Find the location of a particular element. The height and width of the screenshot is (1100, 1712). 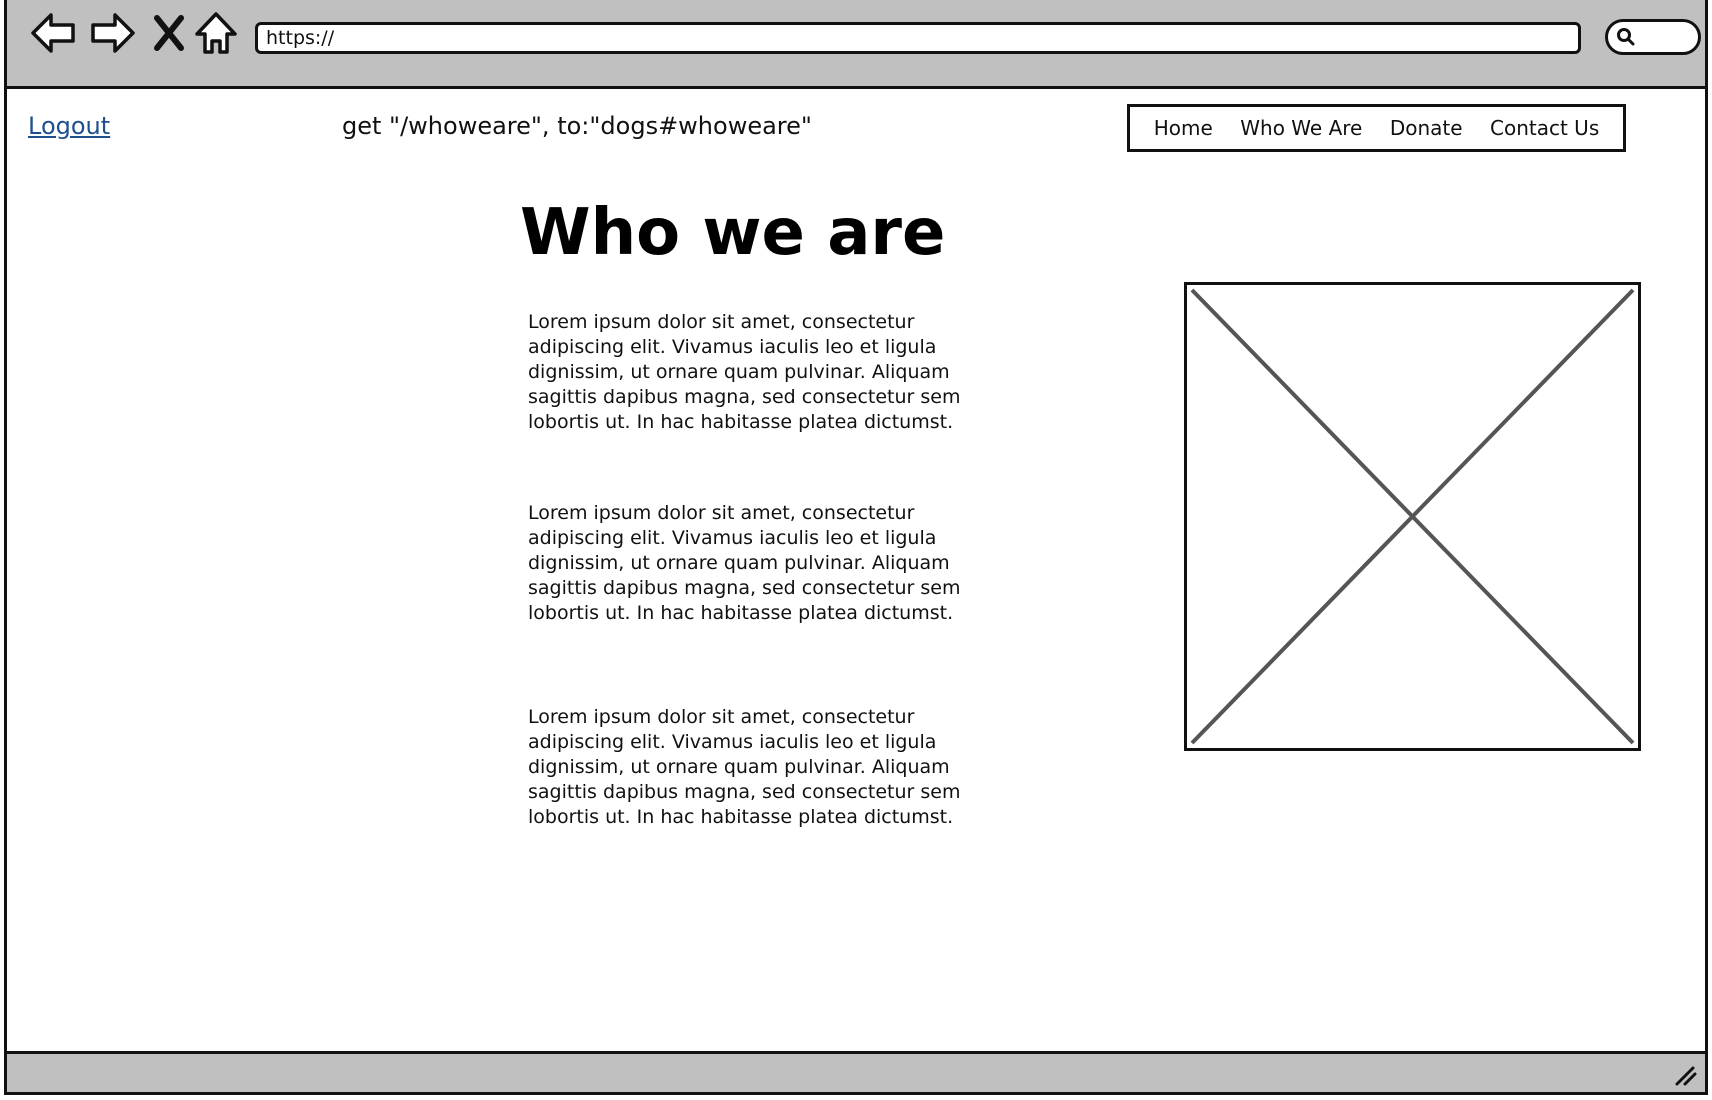

main-nav: Home Who We Are Donate Contact Us is located at coordinates (1376, 128).